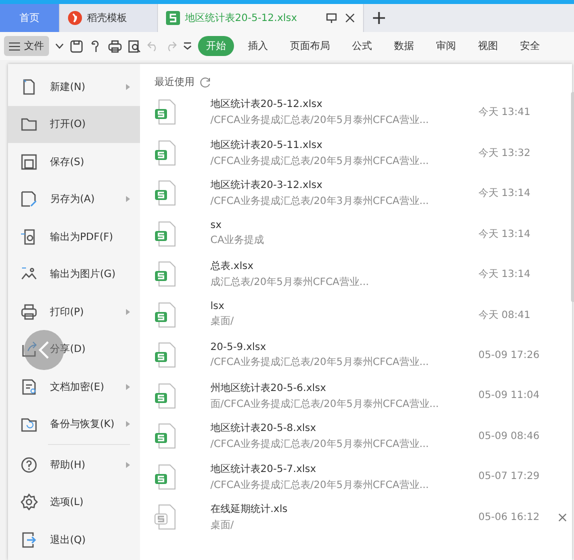 This screenshot has width=574, height=560. What do you see at coordinates (68, 125) in the screenshot?
I see `menu-label: 打开(O)` at bounding box center [68, 125].